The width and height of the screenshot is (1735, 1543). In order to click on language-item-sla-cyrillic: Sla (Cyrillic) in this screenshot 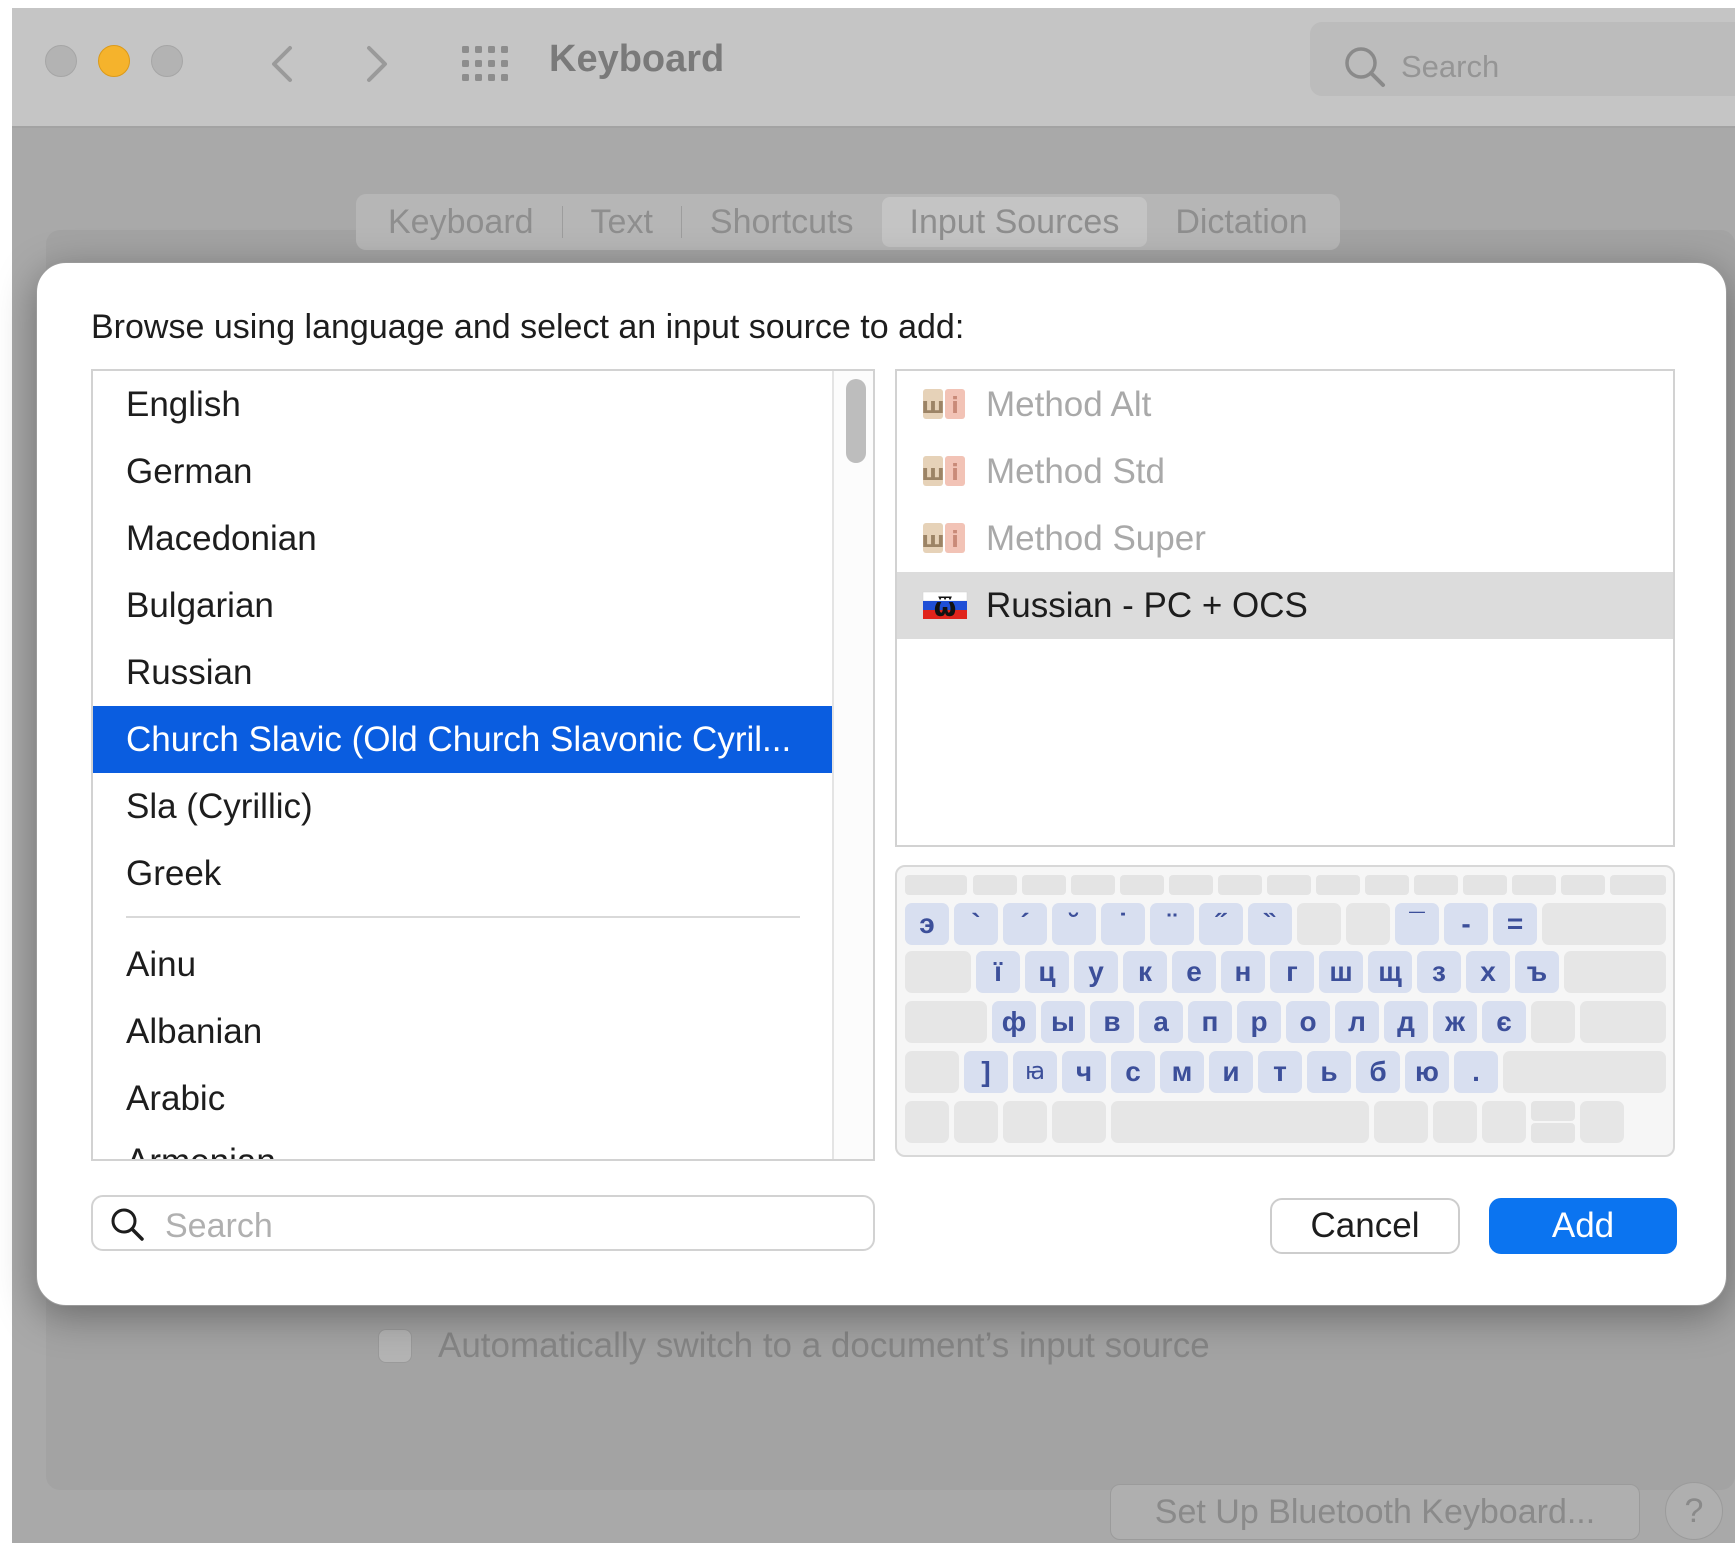, I will do `click(462, 806)`.